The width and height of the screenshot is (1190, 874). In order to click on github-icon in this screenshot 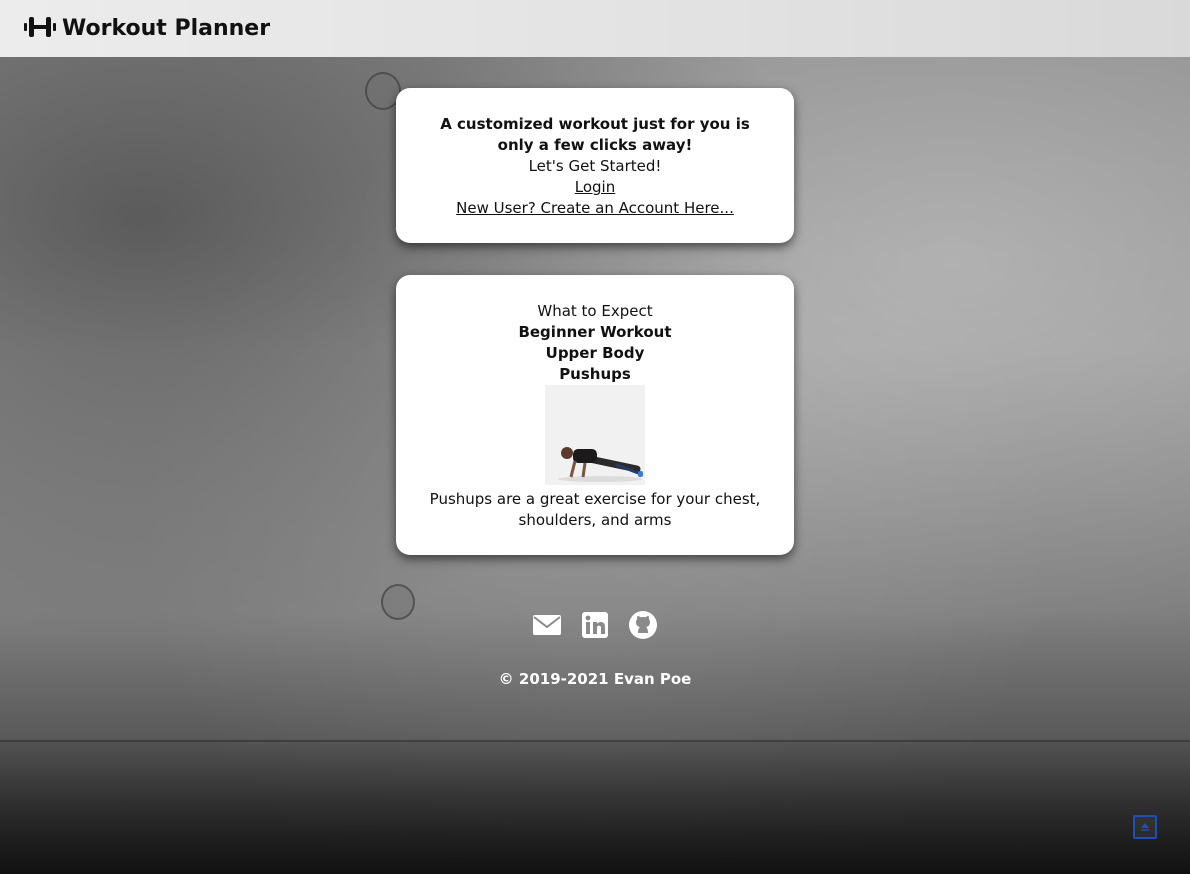, I will do `click(643, 627)`.